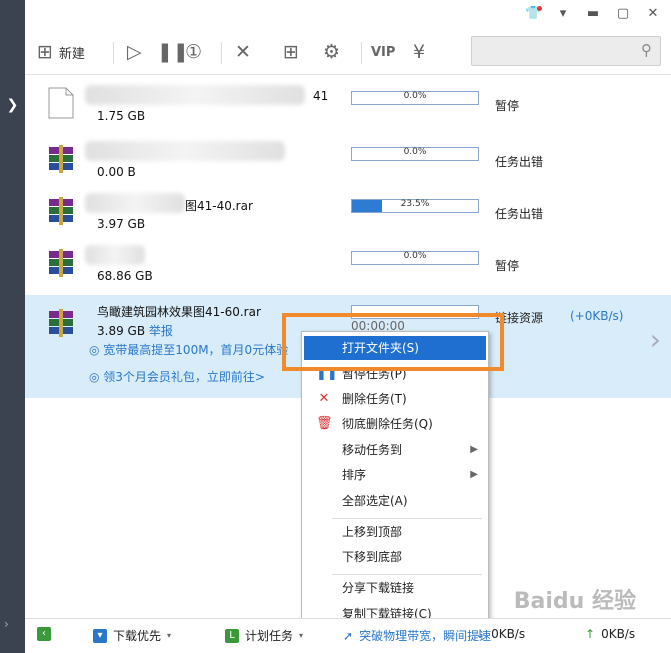  Describe the element at coordinates (116, 172) in the screenshot. I see `task-size: 0.00 B` at that location.